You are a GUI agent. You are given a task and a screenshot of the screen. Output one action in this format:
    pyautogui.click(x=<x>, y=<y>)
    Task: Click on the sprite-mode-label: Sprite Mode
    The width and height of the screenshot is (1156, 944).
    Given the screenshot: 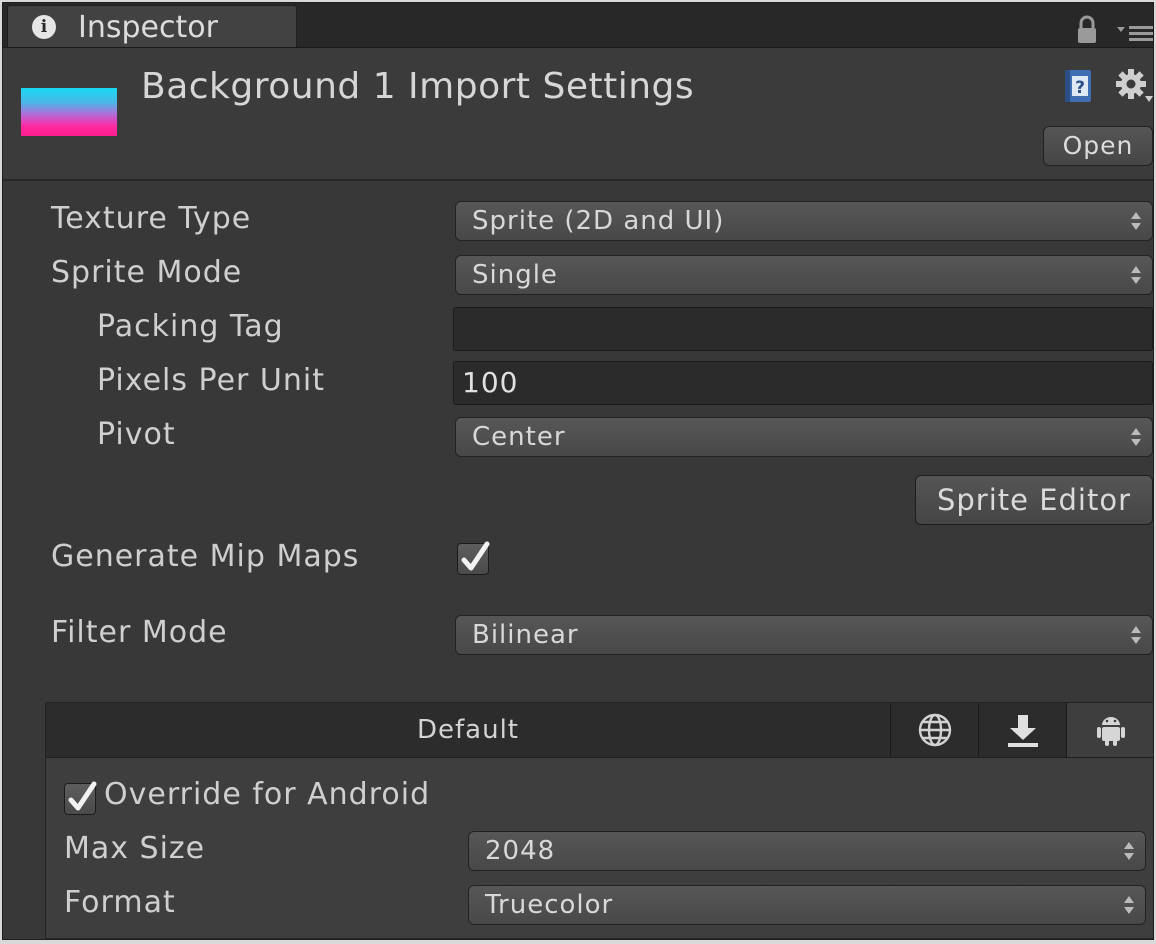 What is the action you would take?
    pyautogui.click(x=147, y=272)
    